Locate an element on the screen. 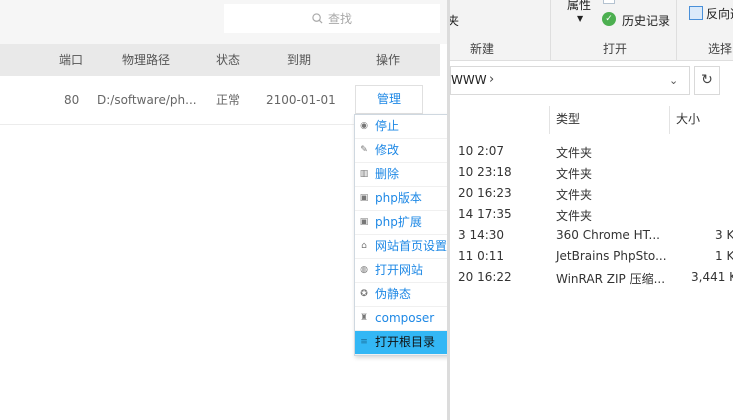 Image resolution: width=733 pixels, height=420 pixels. stop-icon: ◉ is located at coordinates (364, 126).